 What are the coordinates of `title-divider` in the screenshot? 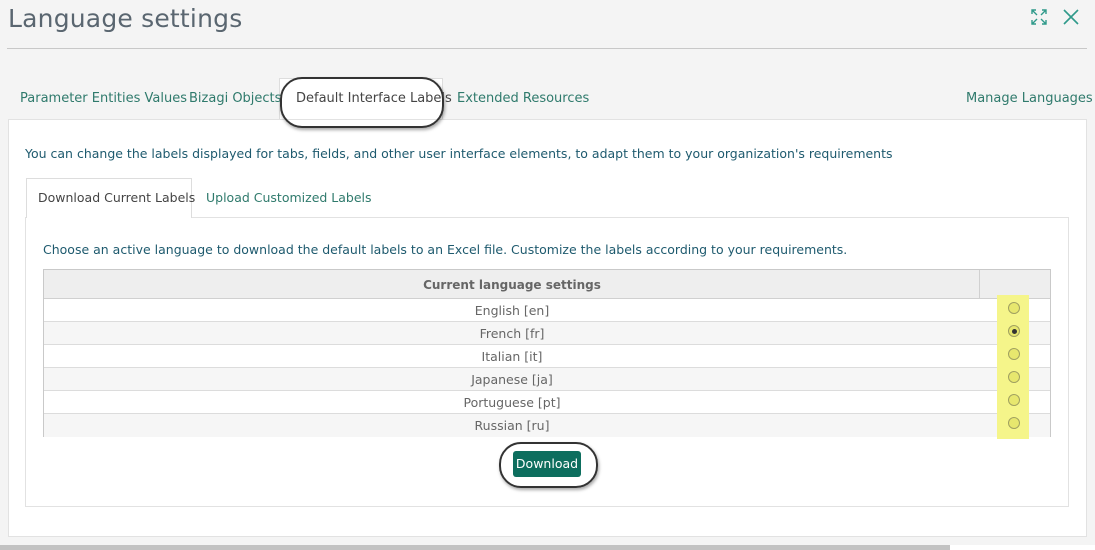 It's located at (547, 48).